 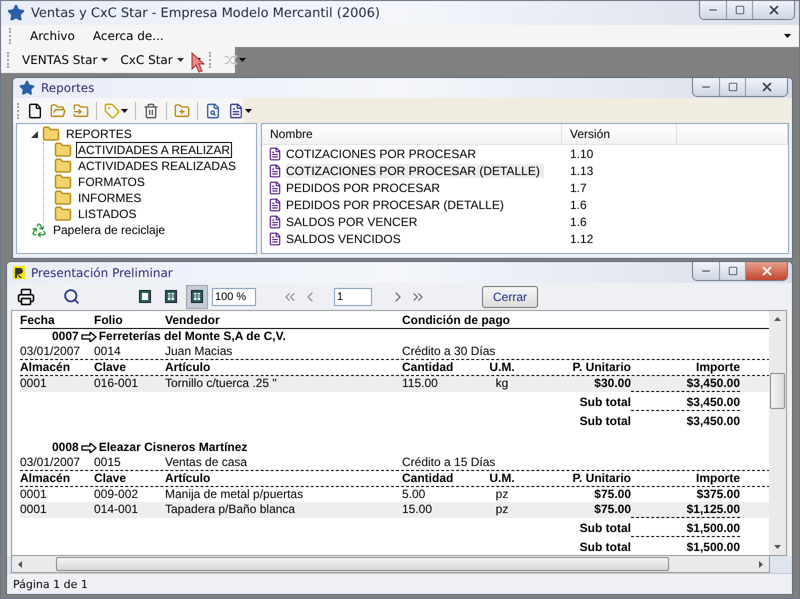 I want to click on table-cell-text: pz, so click(x=502, y=510).